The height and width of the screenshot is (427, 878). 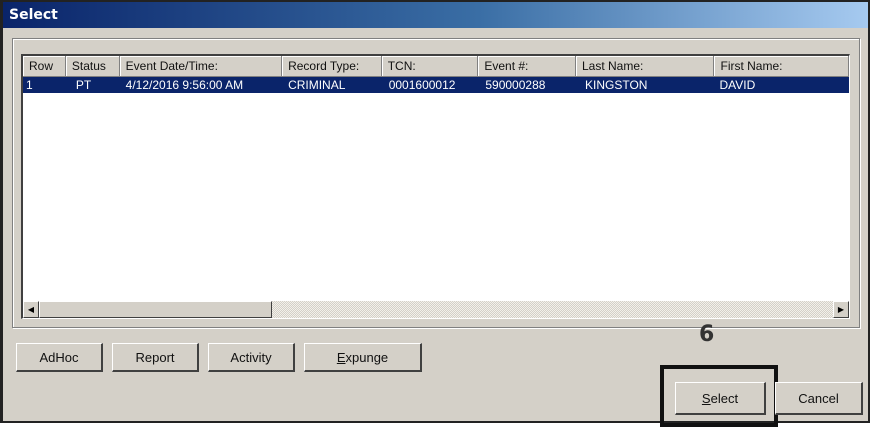 What do you see at coordinates (422, 85) in the screenshot?
I see `cell-tcn: 0001600012` at bounding box center [422, 85].